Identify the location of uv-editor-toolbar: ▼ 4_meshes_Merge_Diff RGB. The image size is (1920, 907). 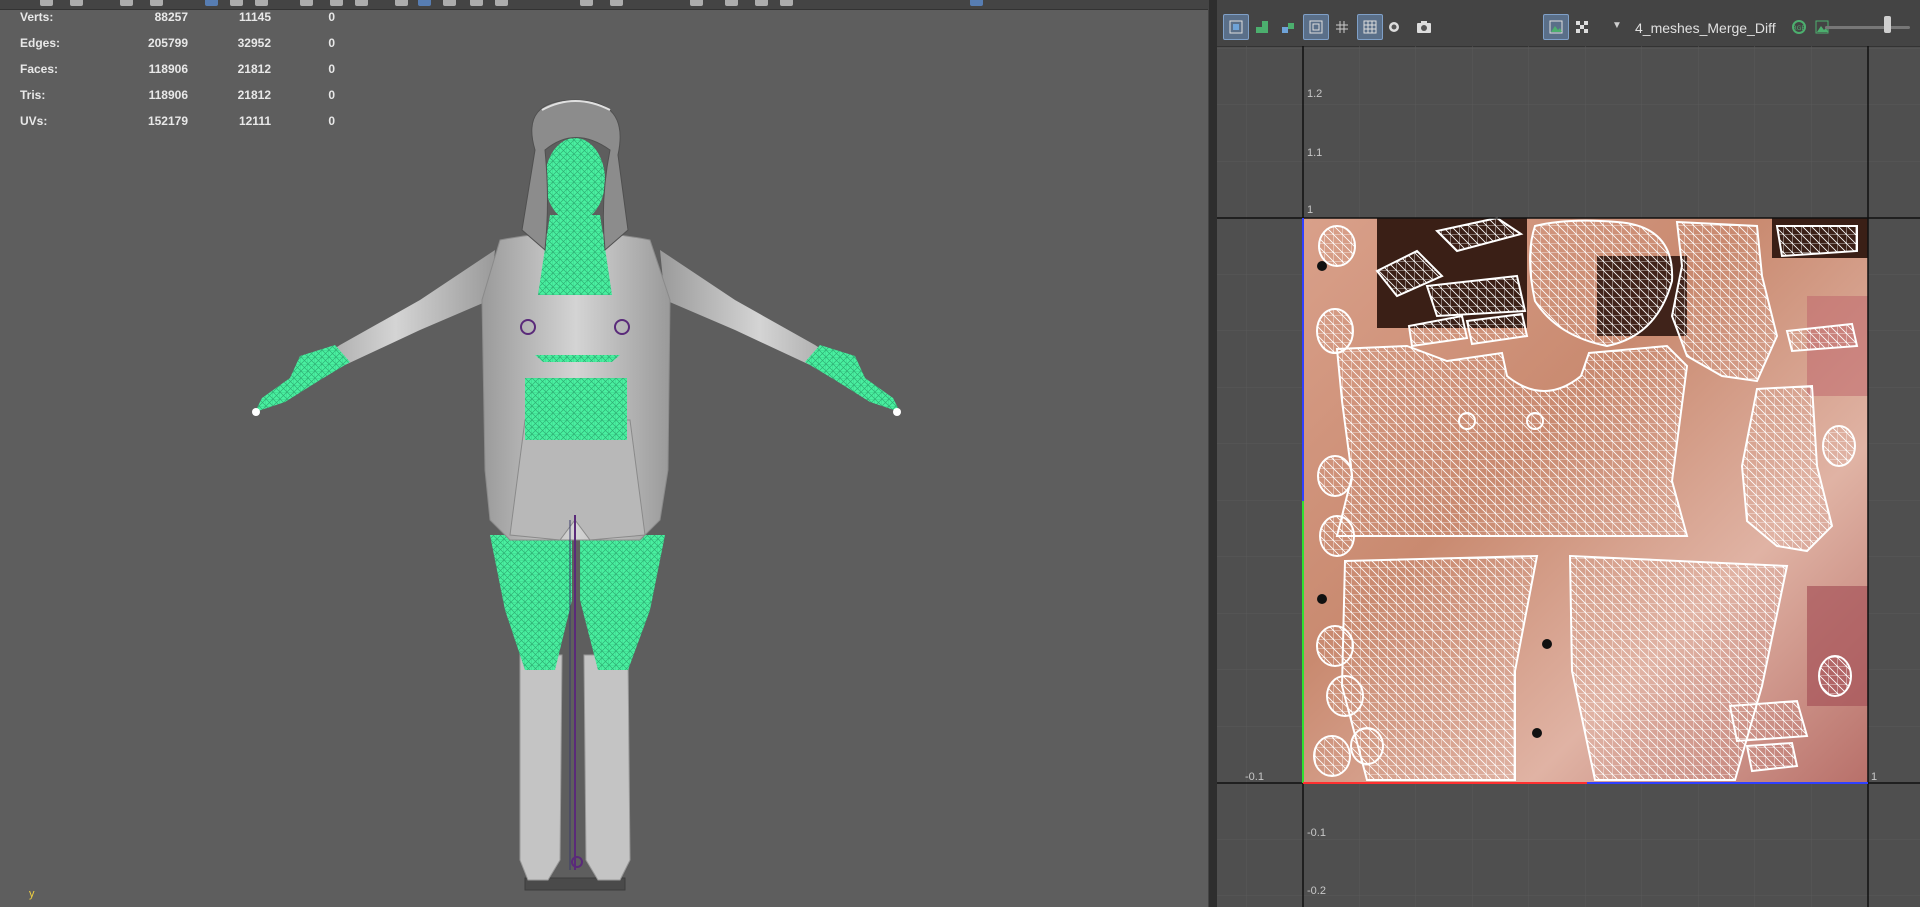
(1568, 23).